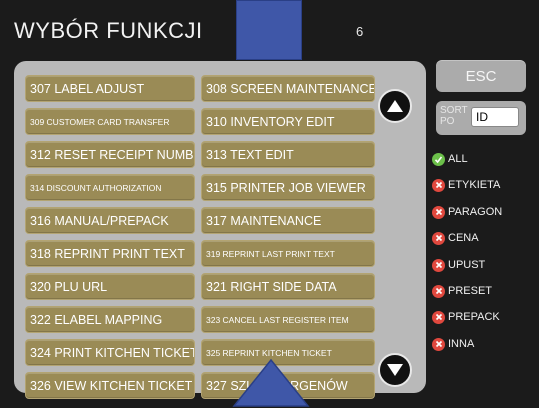 Image resolution: width=539 pixels, height=408 pixels. Describe the element at coordinates (360, 31) in the screenshot. I see `page-number: 6` at that location.